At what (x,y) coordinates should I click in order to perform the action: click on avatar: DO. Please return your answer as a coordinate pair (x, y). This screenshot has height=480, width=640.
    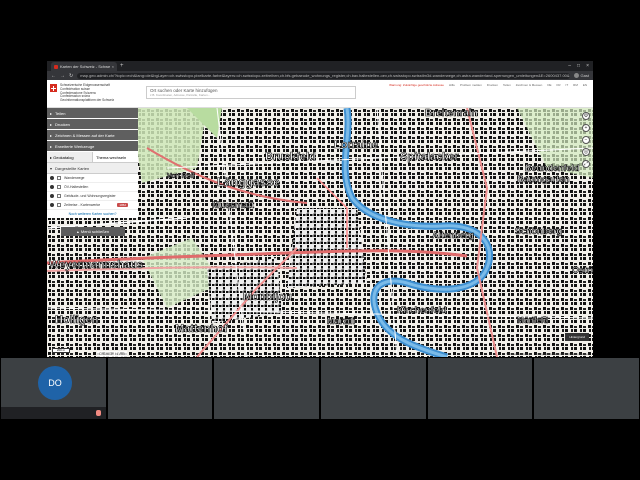
    Looking at the image, I should click on (55, 383).